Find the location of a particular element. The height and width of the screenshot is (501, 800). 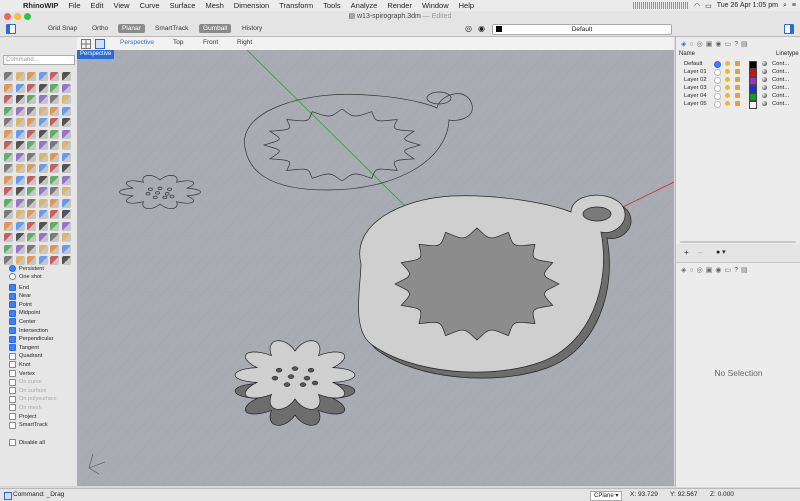

panel-toggle-icon is located at coordinates (789, 29).